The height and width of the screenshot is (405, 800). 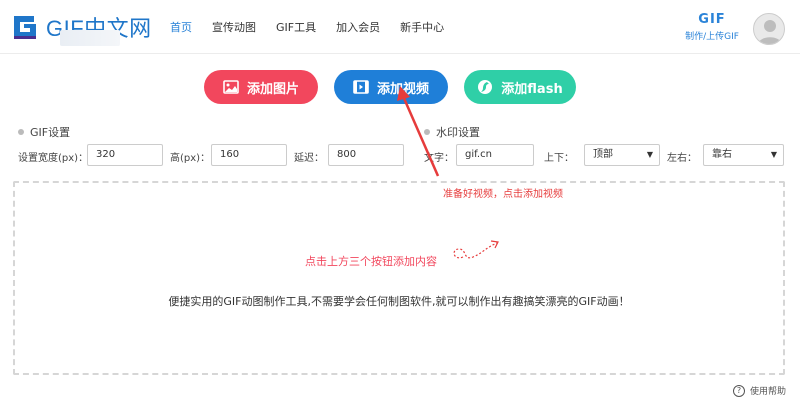 I want to click on image-icon, so click(x=231, y=87).